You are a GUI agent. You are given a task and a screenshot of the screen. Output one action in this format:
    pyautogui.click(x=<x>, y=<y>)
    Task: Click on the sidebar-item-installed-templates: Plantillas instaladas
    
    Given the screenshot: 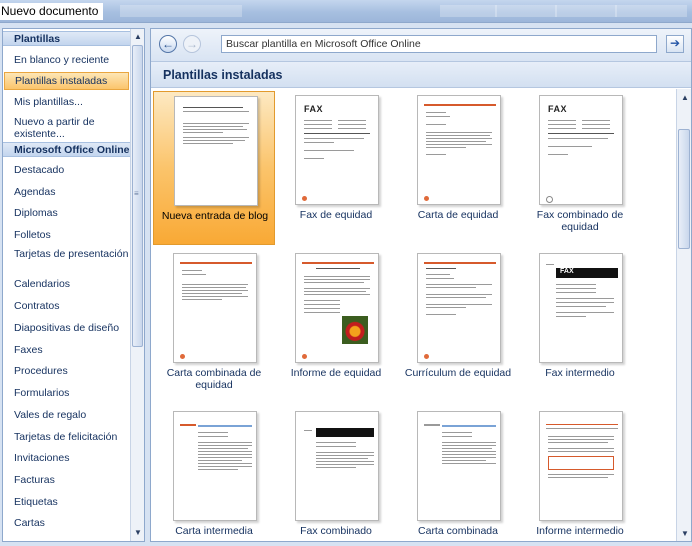 What is the action you would take?
    pyautogui.click(x=66, y=81)
    